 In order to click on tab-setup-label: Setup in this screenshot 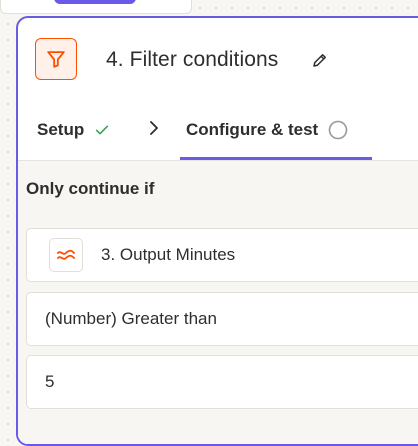, I will do `click(61, 129)`.